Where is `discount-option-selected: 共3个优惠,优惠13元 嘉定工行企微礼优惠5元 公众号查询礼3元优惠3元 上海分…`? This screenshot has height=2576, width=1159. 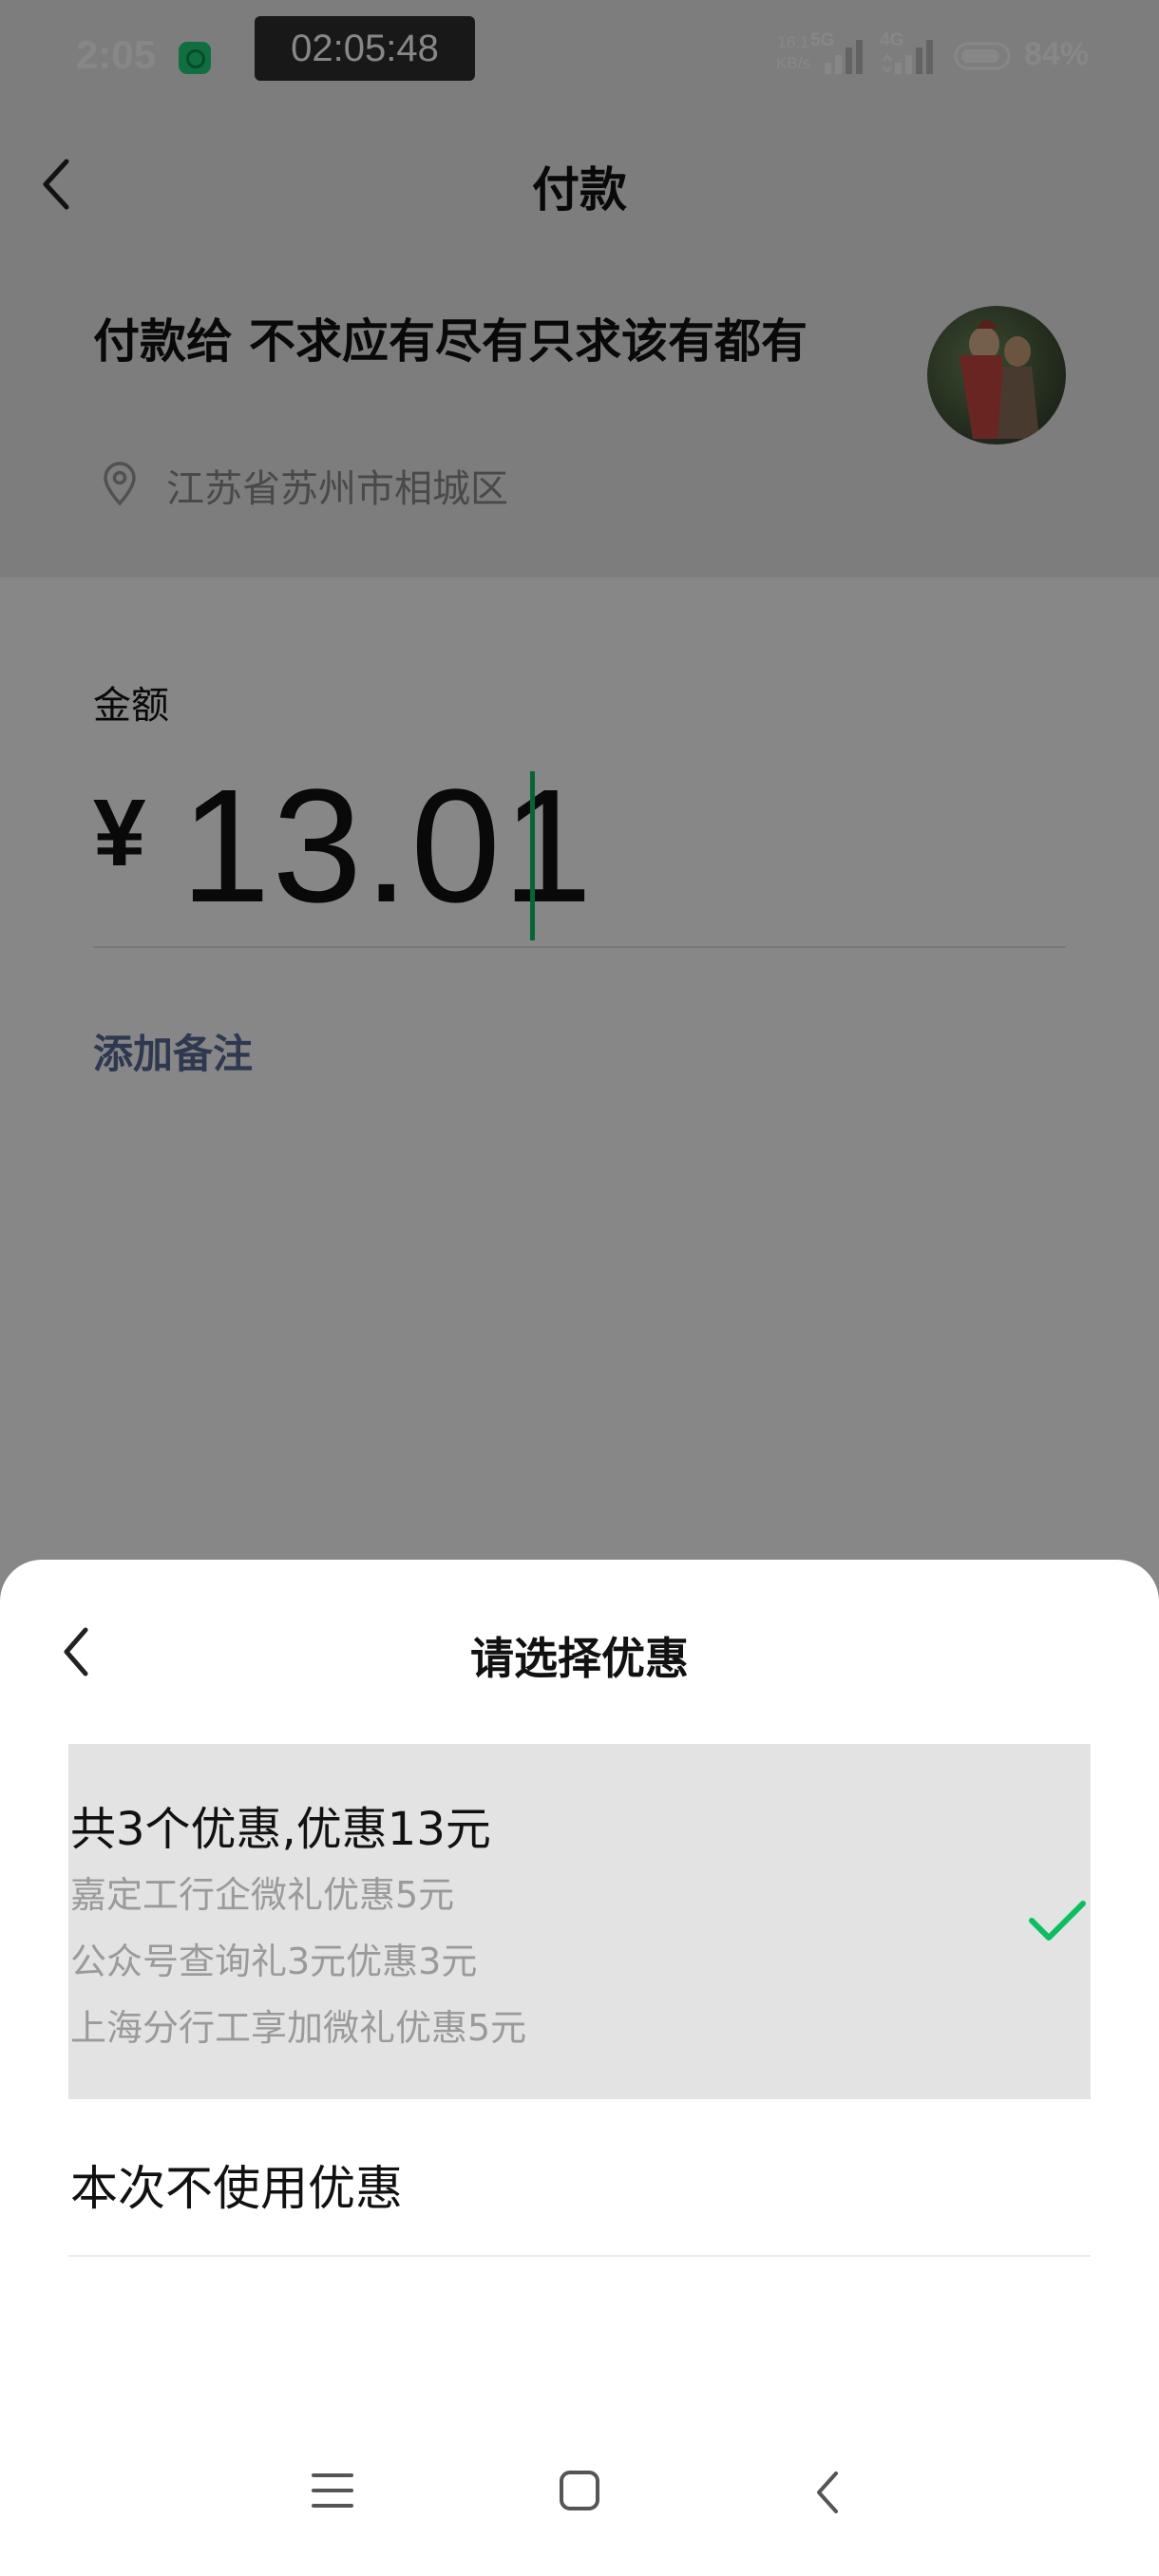
discount-option-selected: 共3个优惠,优惠13元 嘉定工行企微礼优惠5元 公众号查询礼3元优惠3元 上海分… is located at coordinates (579, 1921).